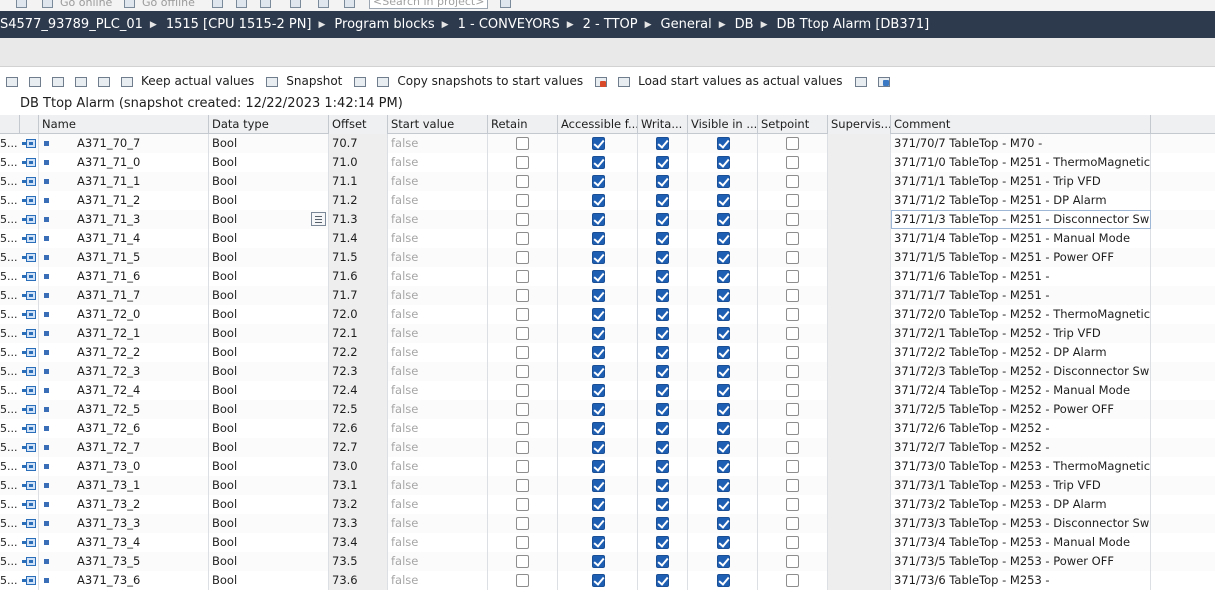  Describe the element at coordinates (86, 4) in the screenshot. I see `go-online-label: Go online` at that location.